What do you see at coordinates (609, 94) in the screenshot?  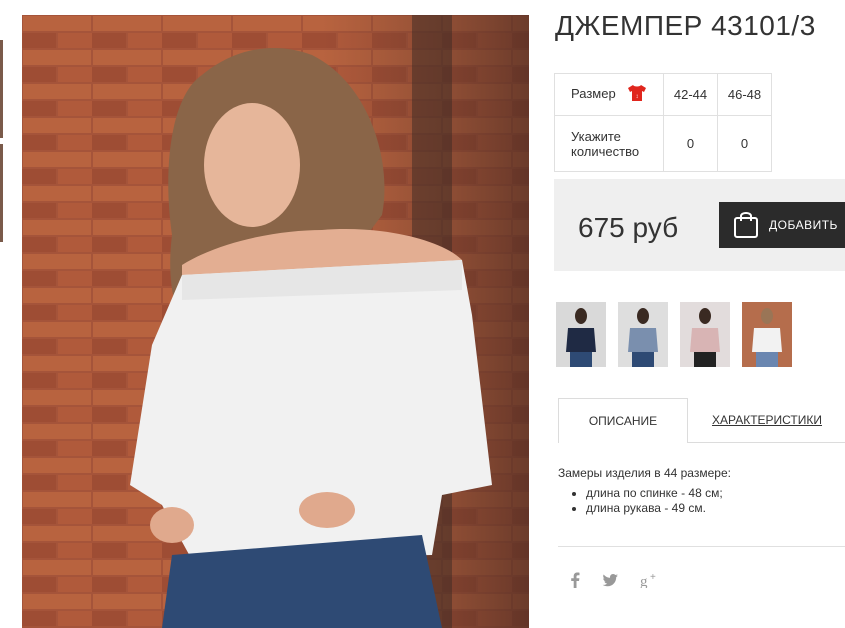 I see `size-row-label: Размер ↕` at bounding box center [609, 94].